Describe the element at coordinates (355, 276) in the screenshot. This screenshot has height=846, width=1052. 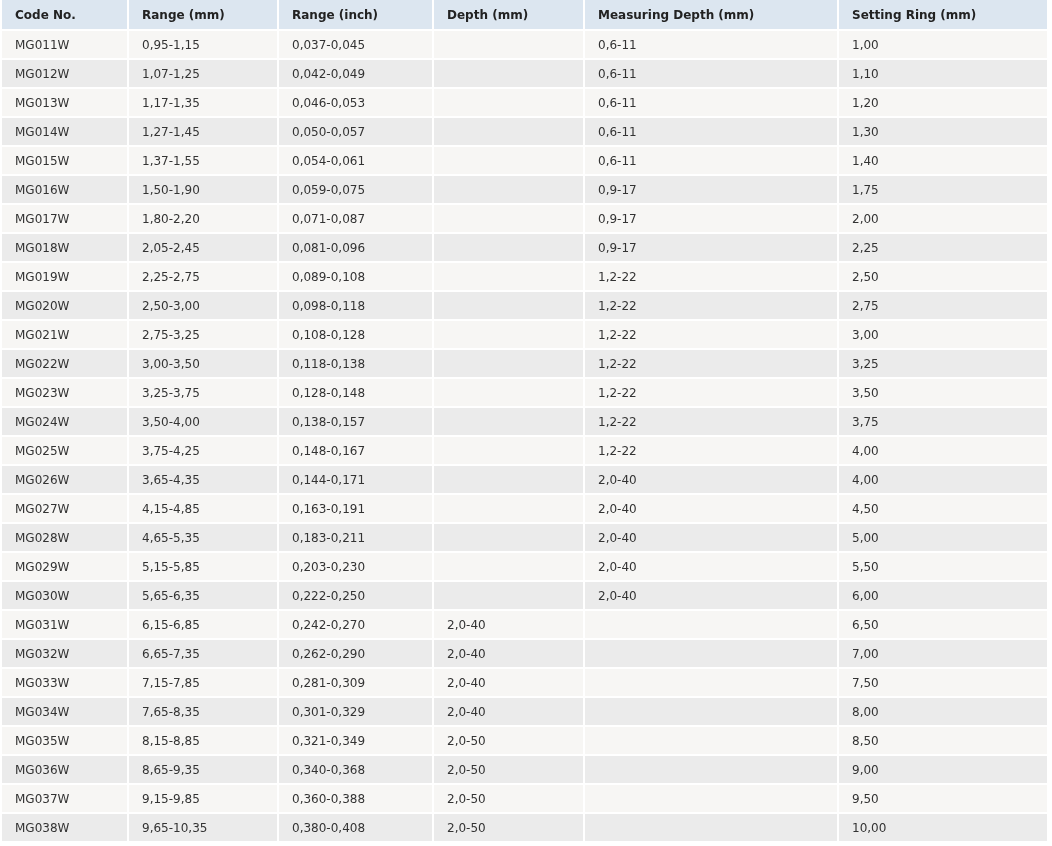
I see `table-cell: 0,089-0,108` at that location.